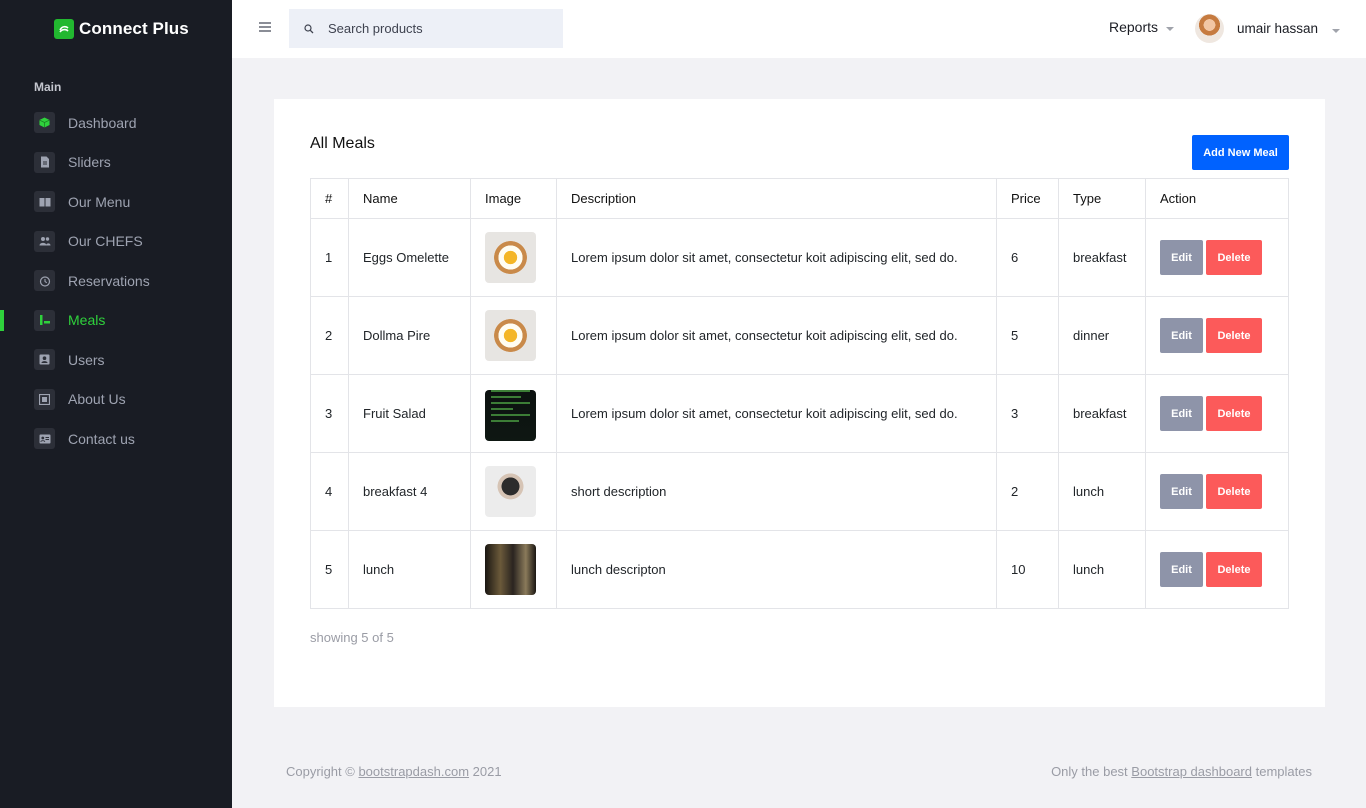  Describe the element at coordinates (102, 122) in the screenshot. I see `sidebar-item-label: Dashboard` at that location.